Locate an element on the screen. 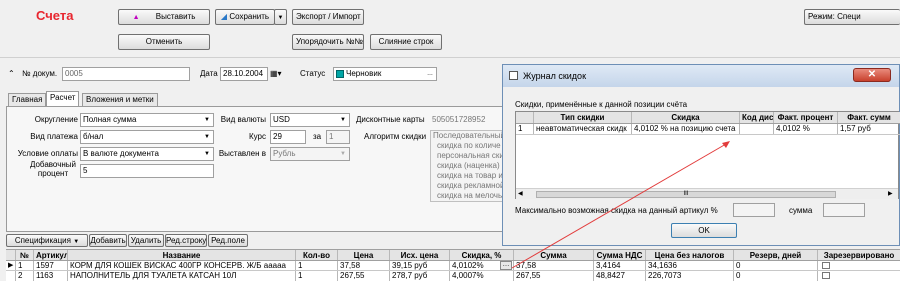 The height and width of the screenshot is (281, 900). annotation-arrow is located at coordinates (620, 205).